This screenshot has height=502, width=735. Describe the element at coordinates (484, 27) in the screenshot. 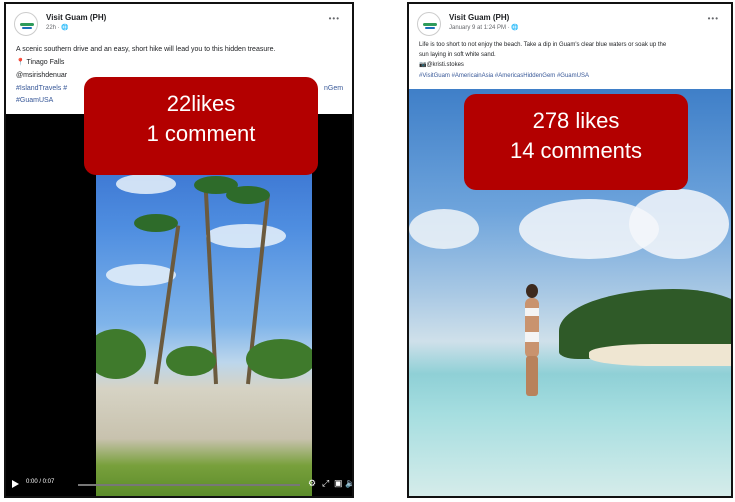

I see `post-time: January 9 at 1:24 PM · 🌐` at that location.